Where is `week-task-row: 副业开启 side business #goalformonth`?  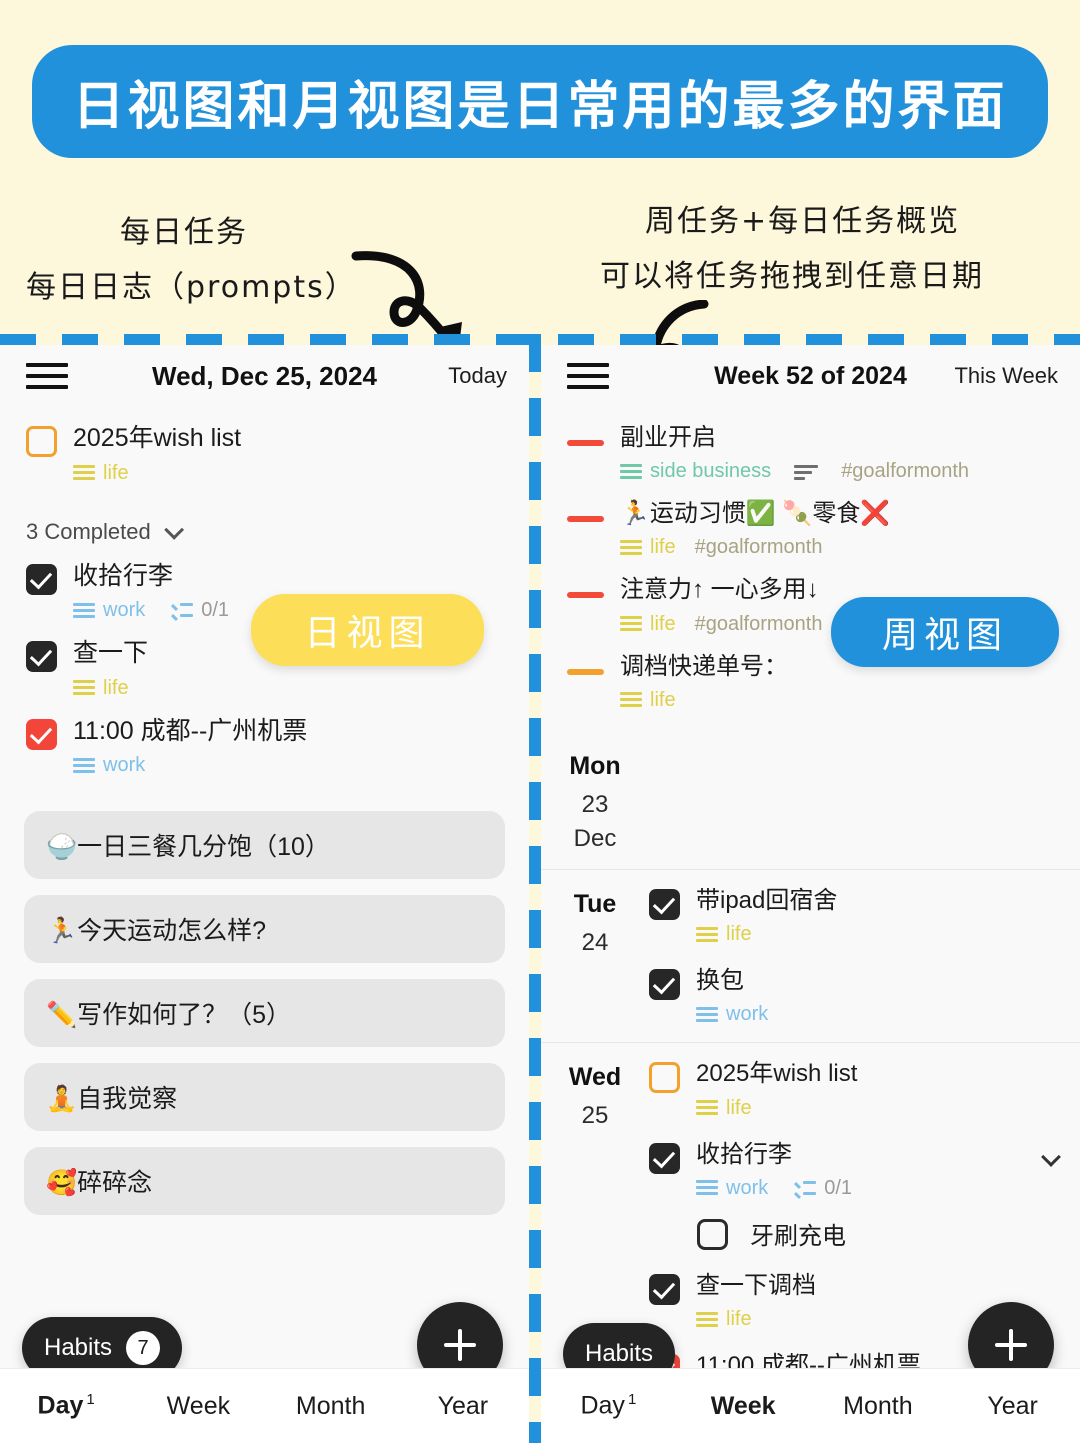 week-task-row: 副业开启 side business #goalformonth is located at coordinates (823, 453).